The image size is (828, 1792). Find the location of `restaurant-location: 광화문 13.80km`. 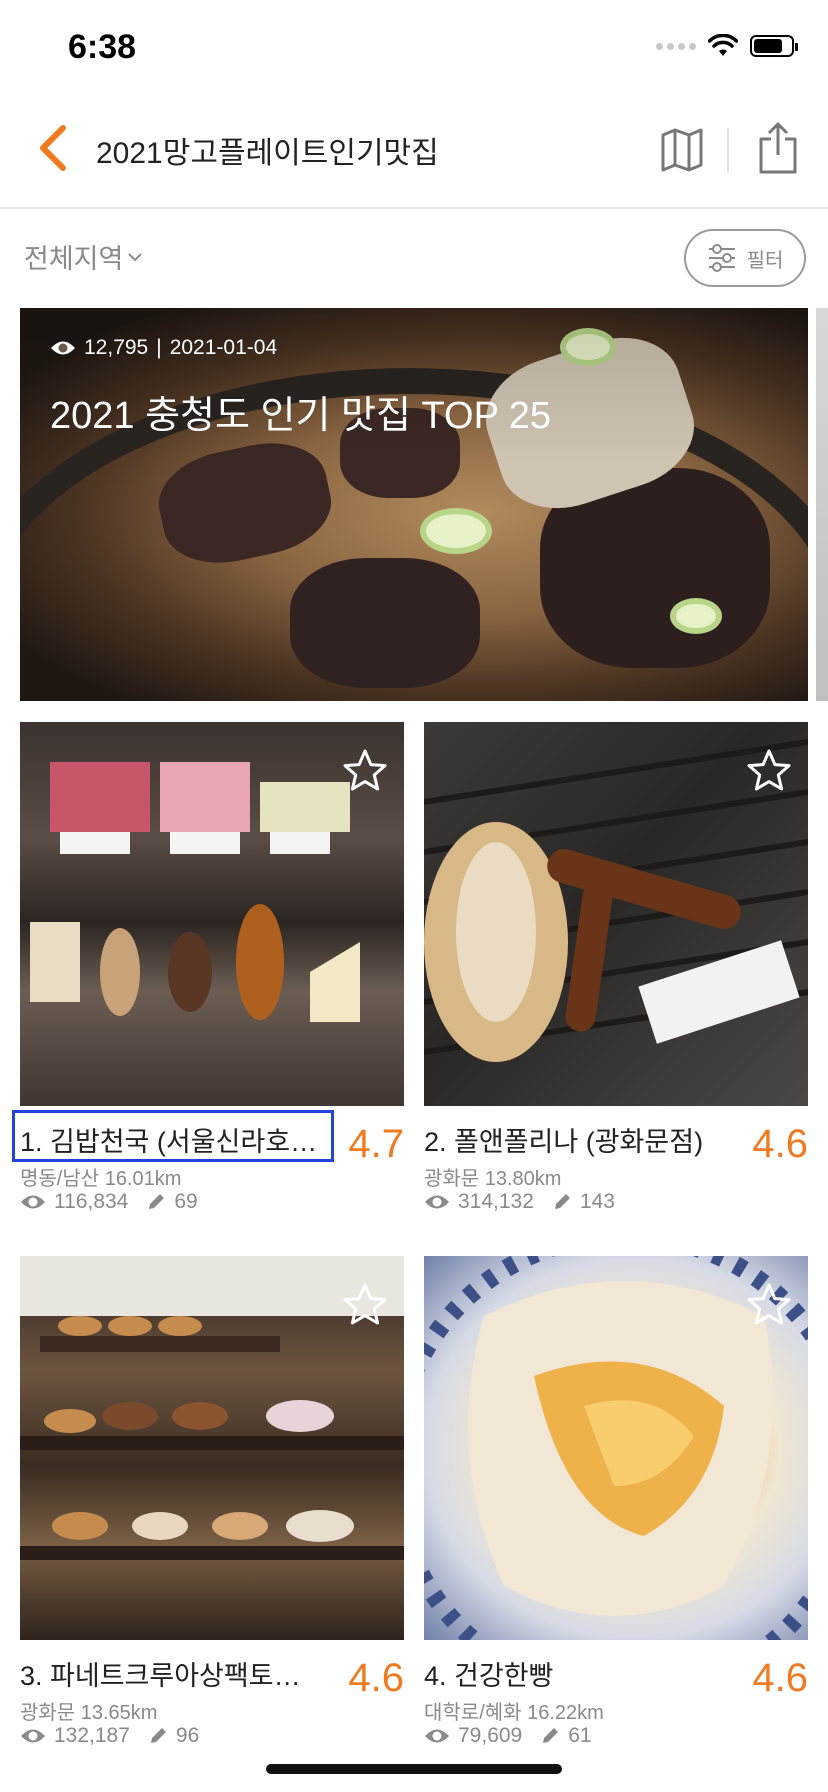

restaurant-location: 광화문 13.80km is located at coordinates (493, 1179).